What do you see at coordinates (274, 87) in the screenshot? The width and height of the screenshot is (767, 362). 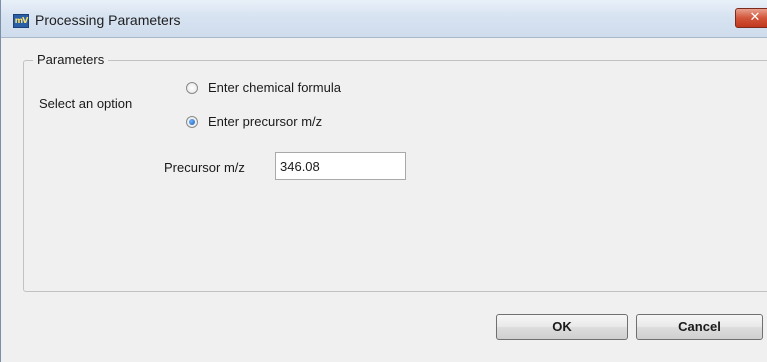 I see `radio-chemical-formula-label: Enter chemical formula` at bounding box center [274, 87].